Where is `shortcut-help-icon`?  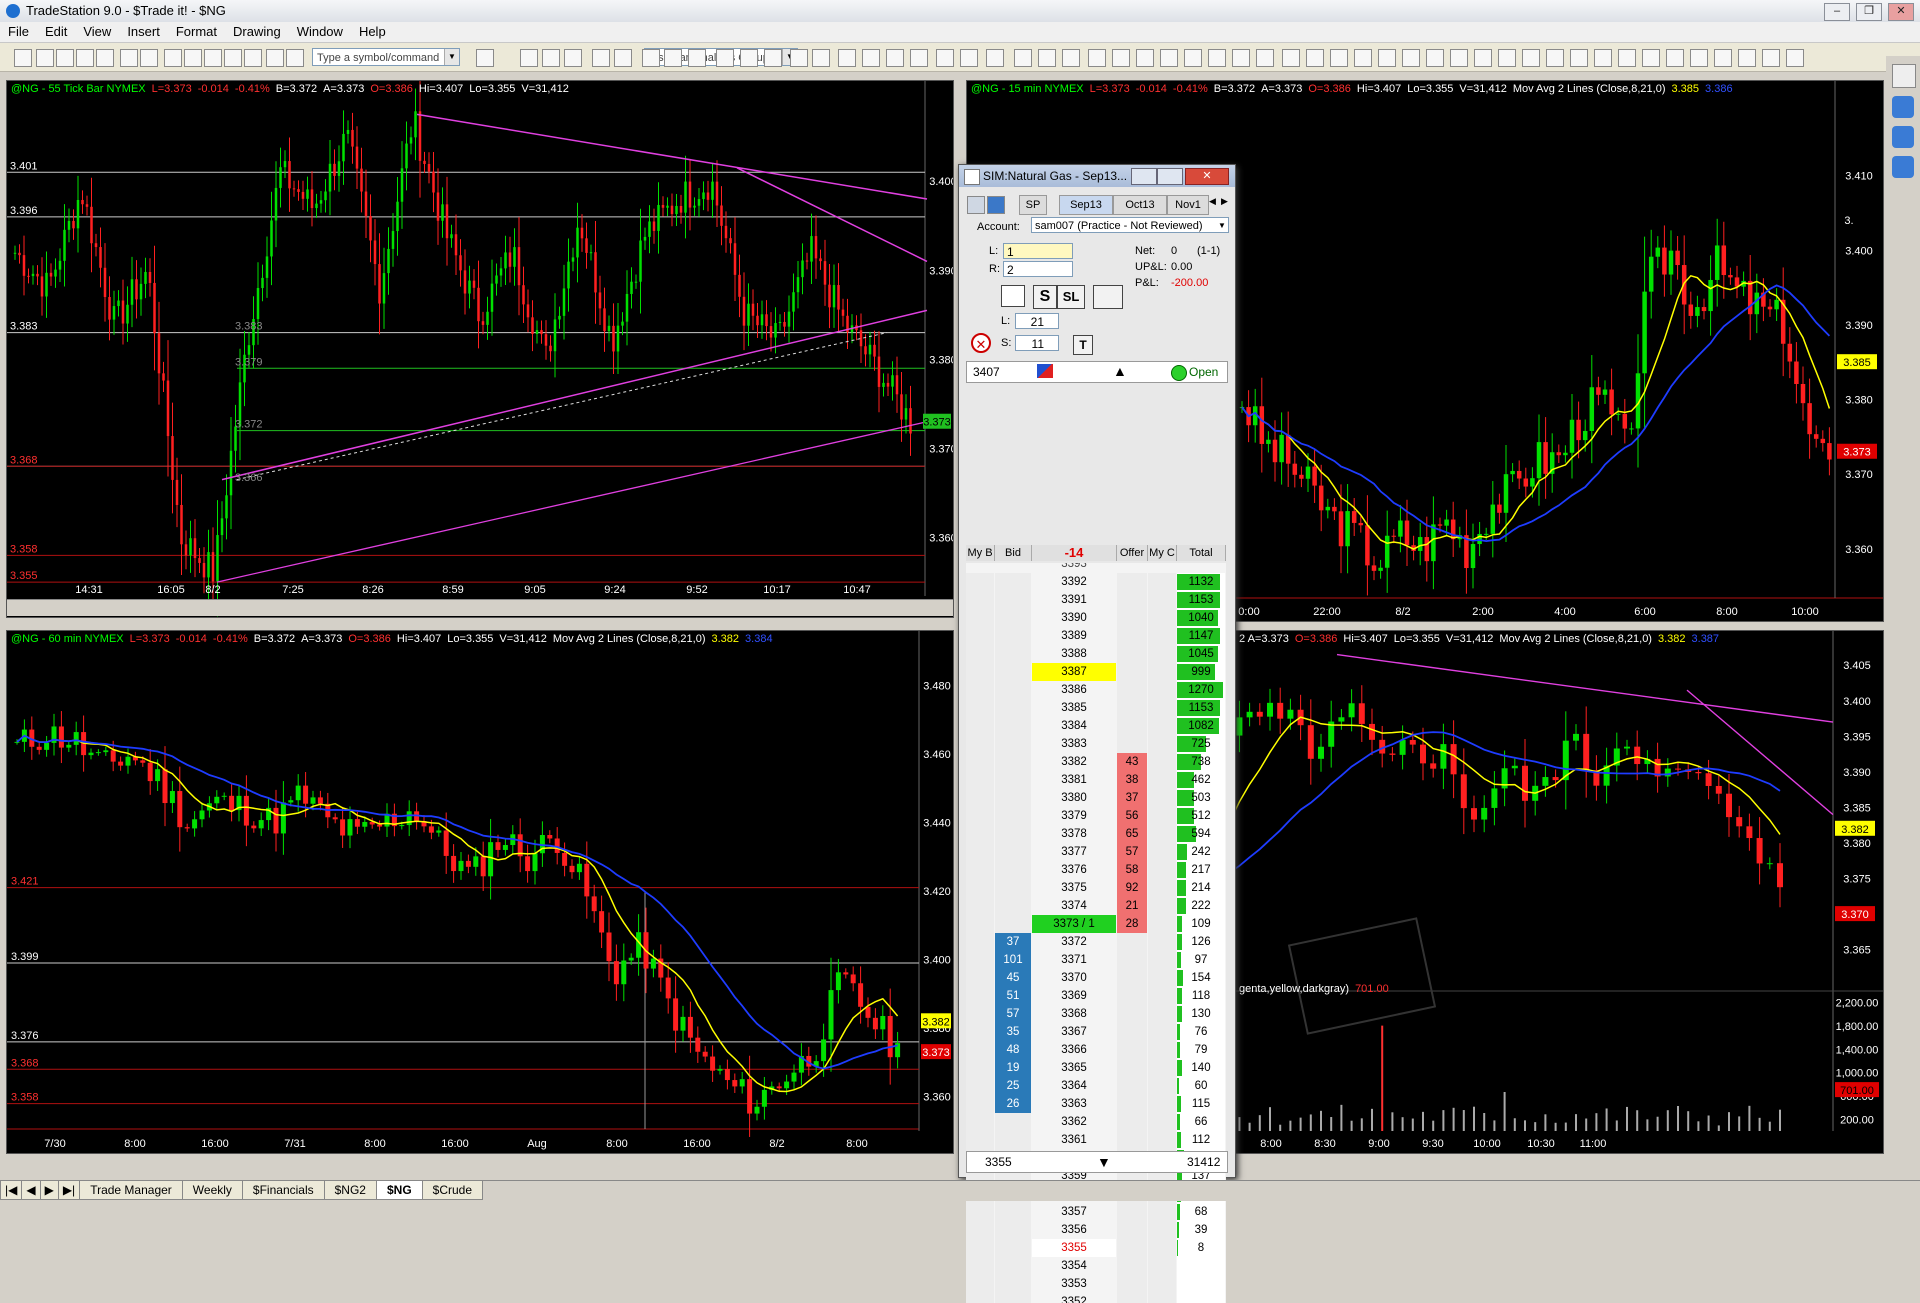
shortcut-help-icon is located at coordinates (1903, 167).